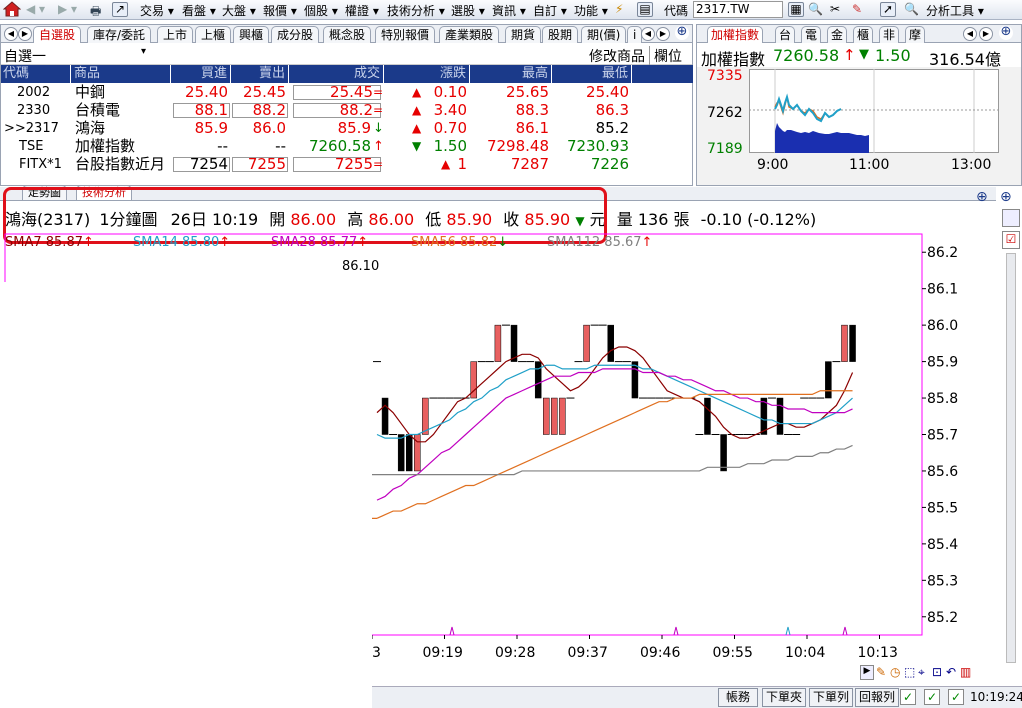  What do you see at coordinates (469, 34) in the screenshot?
I see `tab-industry: 產業類股` at bounding box center [469, 34].